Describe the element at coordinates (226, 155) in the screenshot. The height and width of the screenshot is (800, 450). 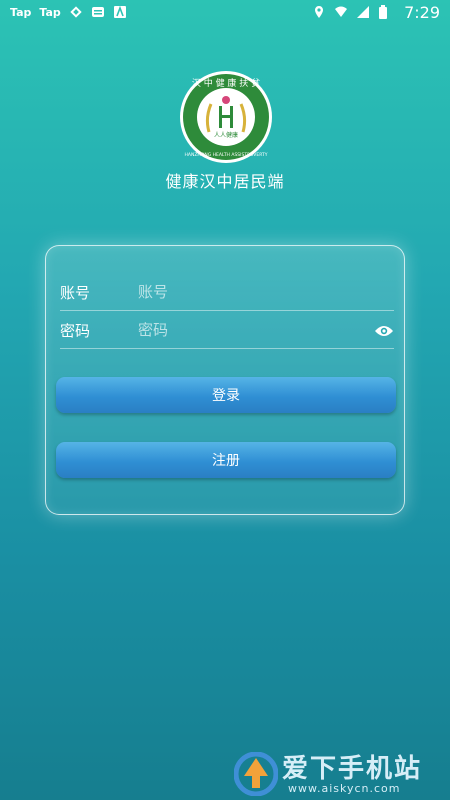
I see `svg-text: HANZHONG HEALTH ASSISTPOVERTY` at that location.